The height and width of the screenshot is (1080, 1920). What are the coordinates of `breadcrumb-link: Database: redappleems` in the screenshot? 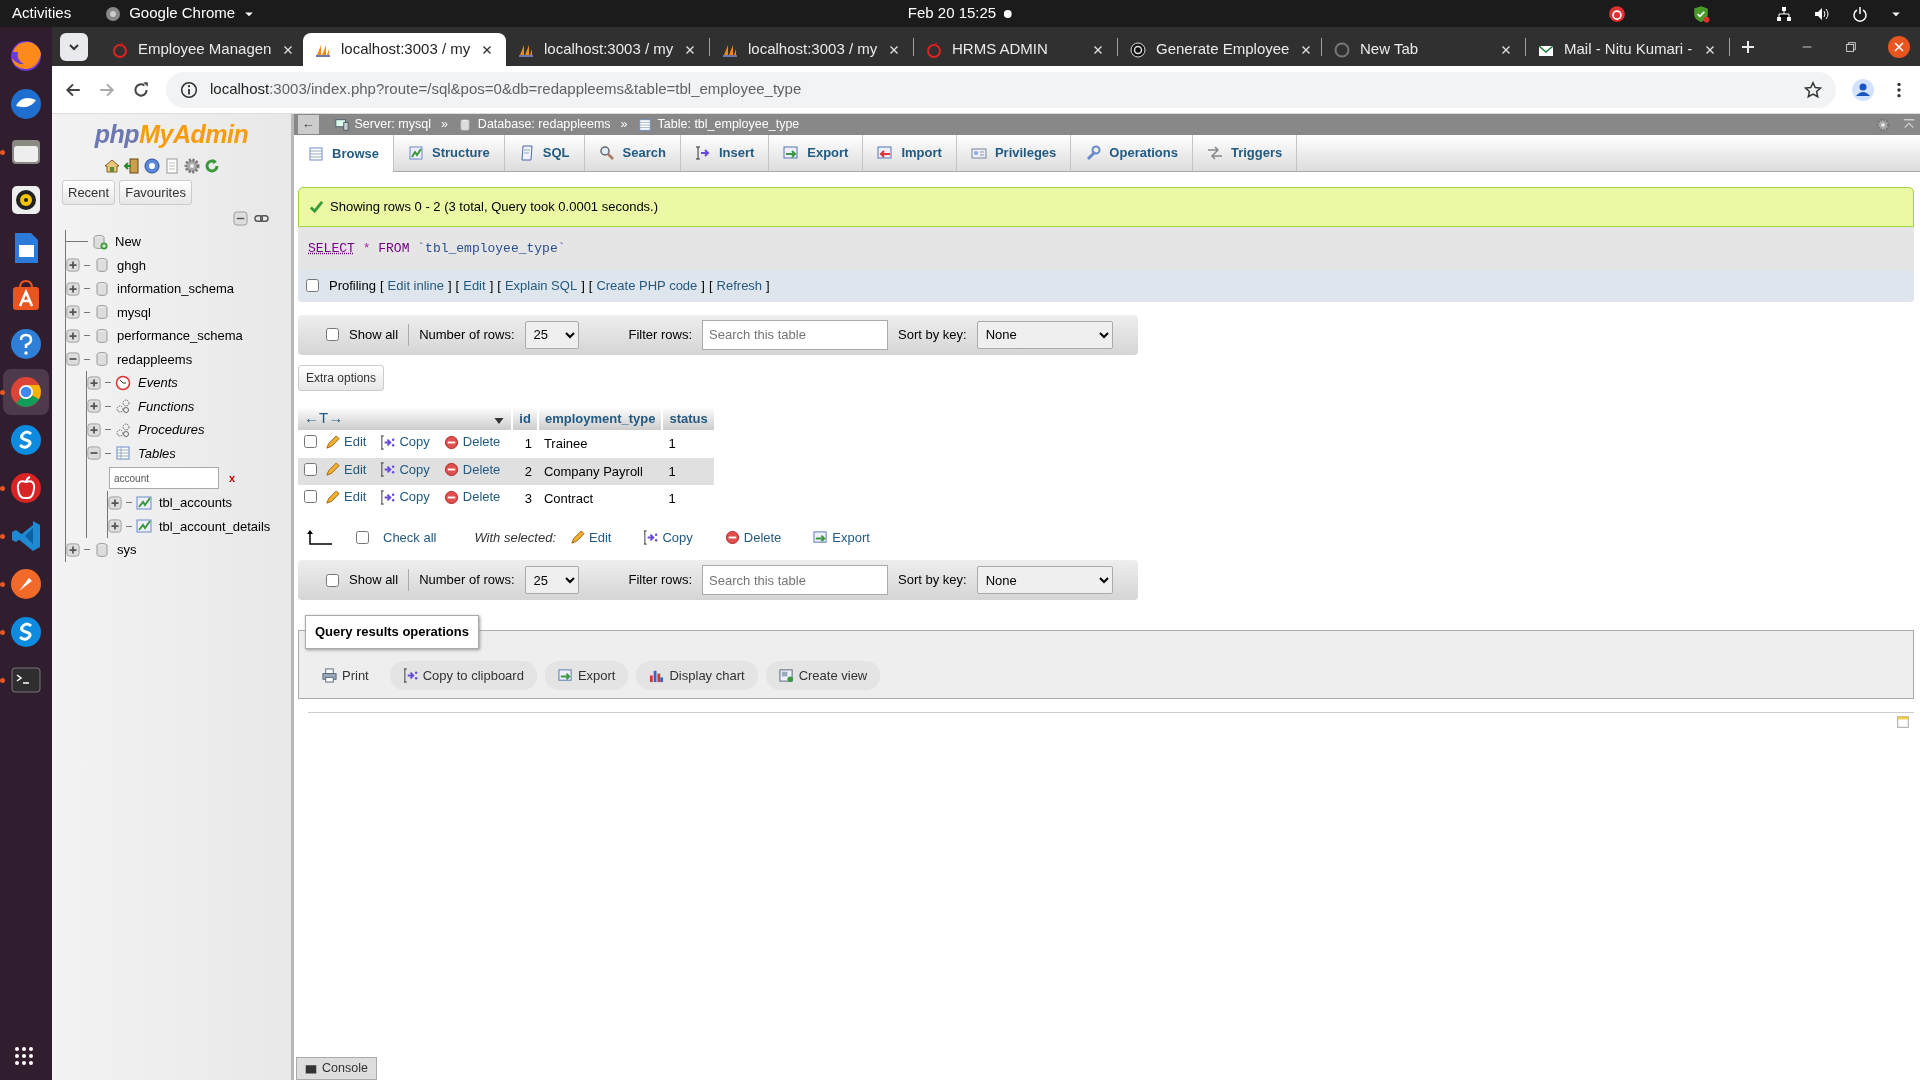 It's located at (544, 124).